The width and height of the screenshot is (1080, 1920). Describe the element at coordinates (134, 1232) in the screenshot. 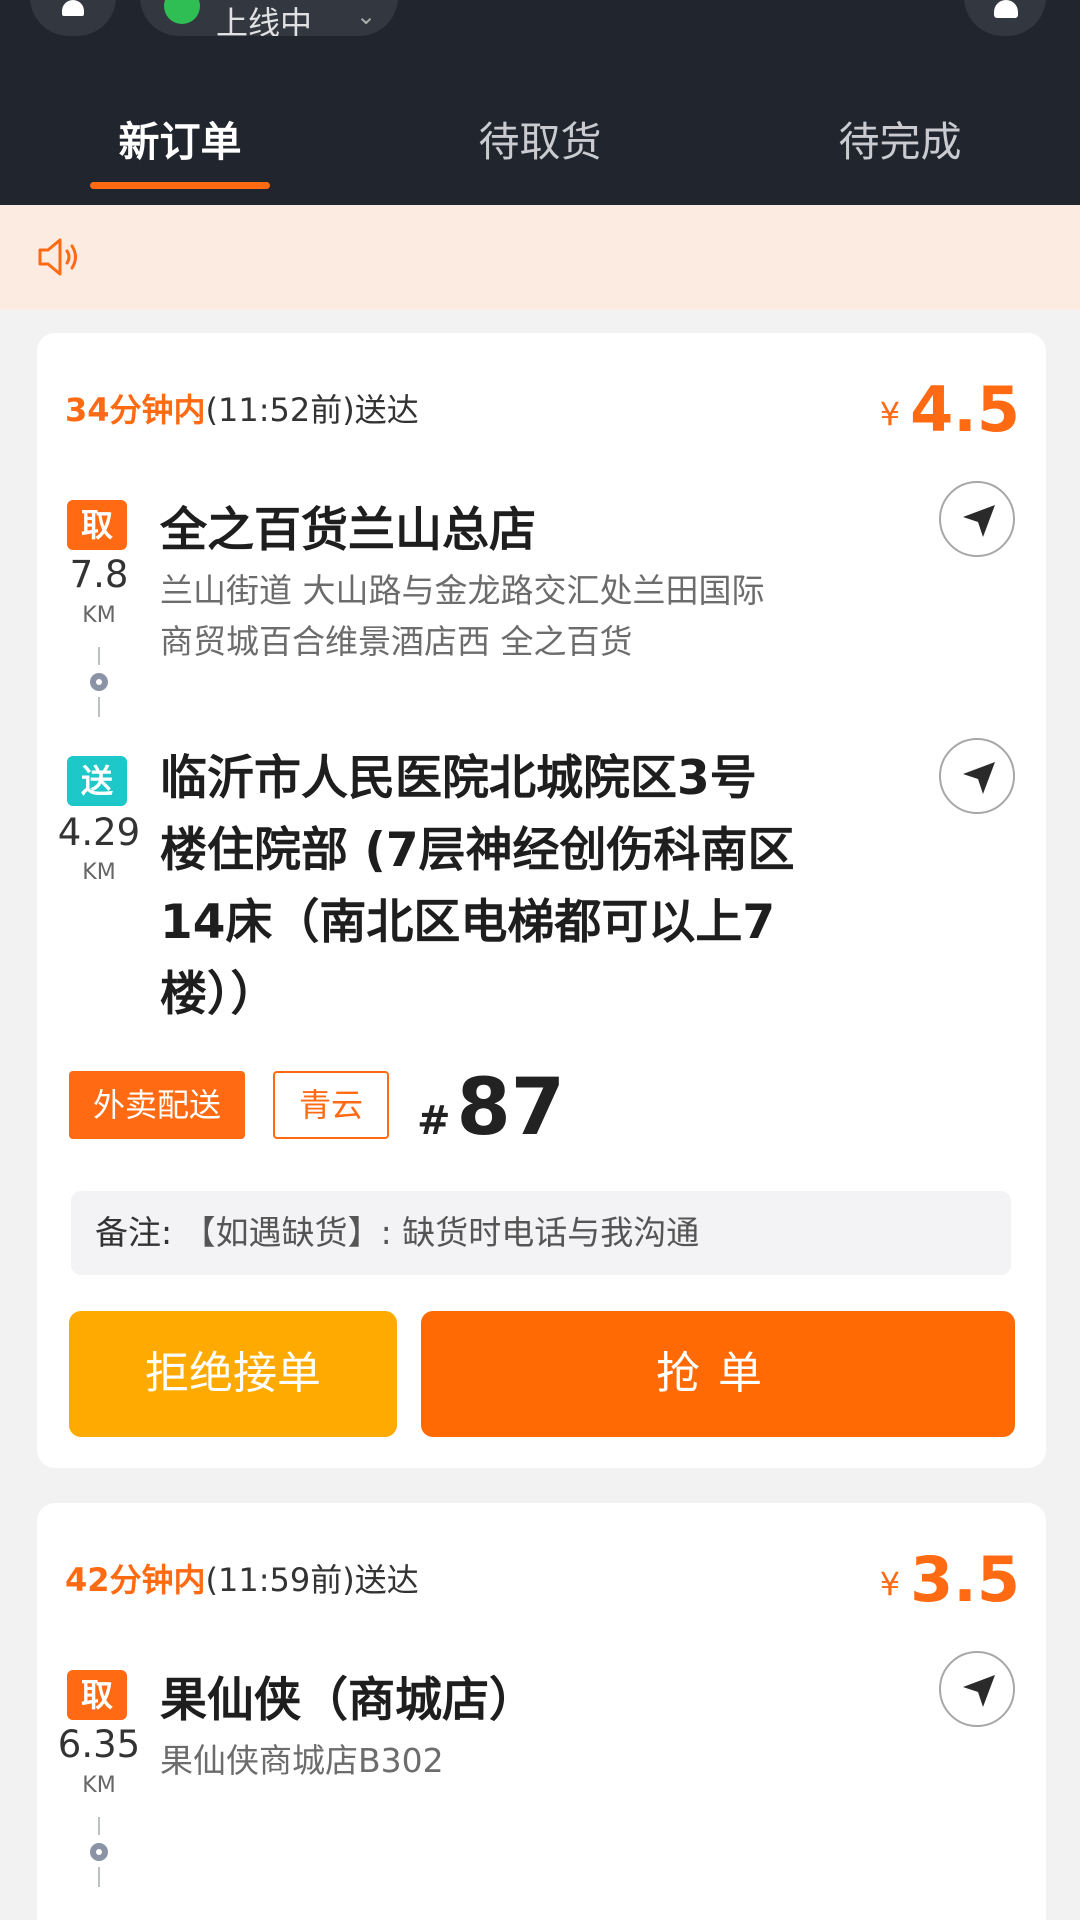

I see `note-label: 备注:` at that location.